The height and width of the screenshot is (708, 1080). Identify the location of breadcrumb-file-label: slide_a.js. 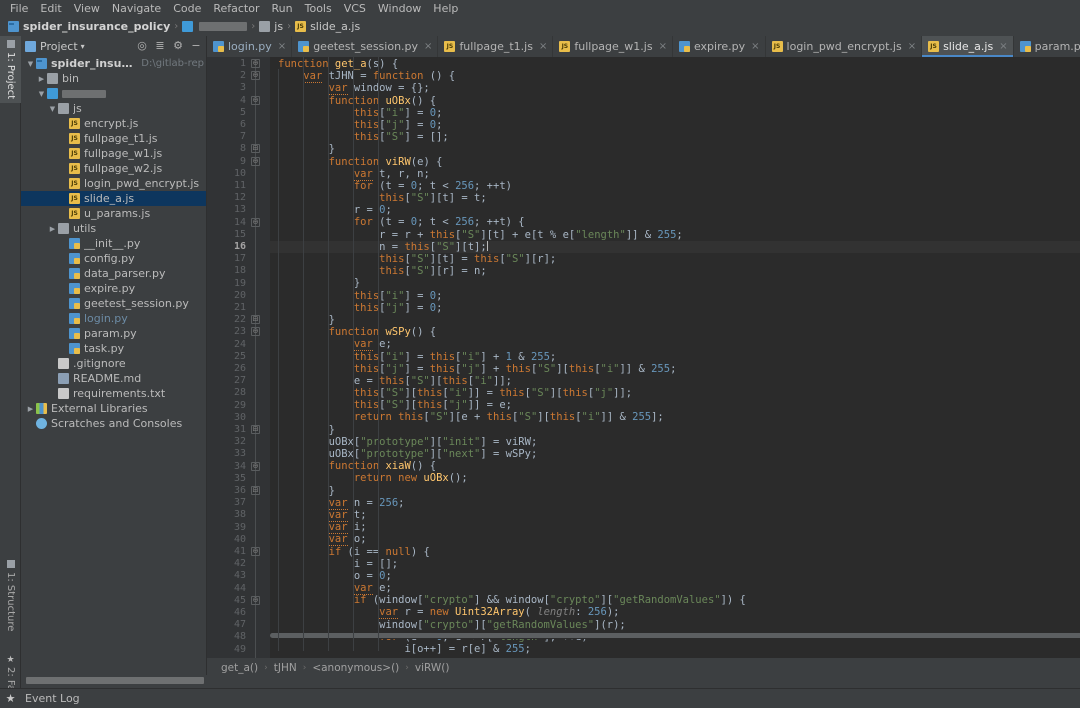
(335, 26).